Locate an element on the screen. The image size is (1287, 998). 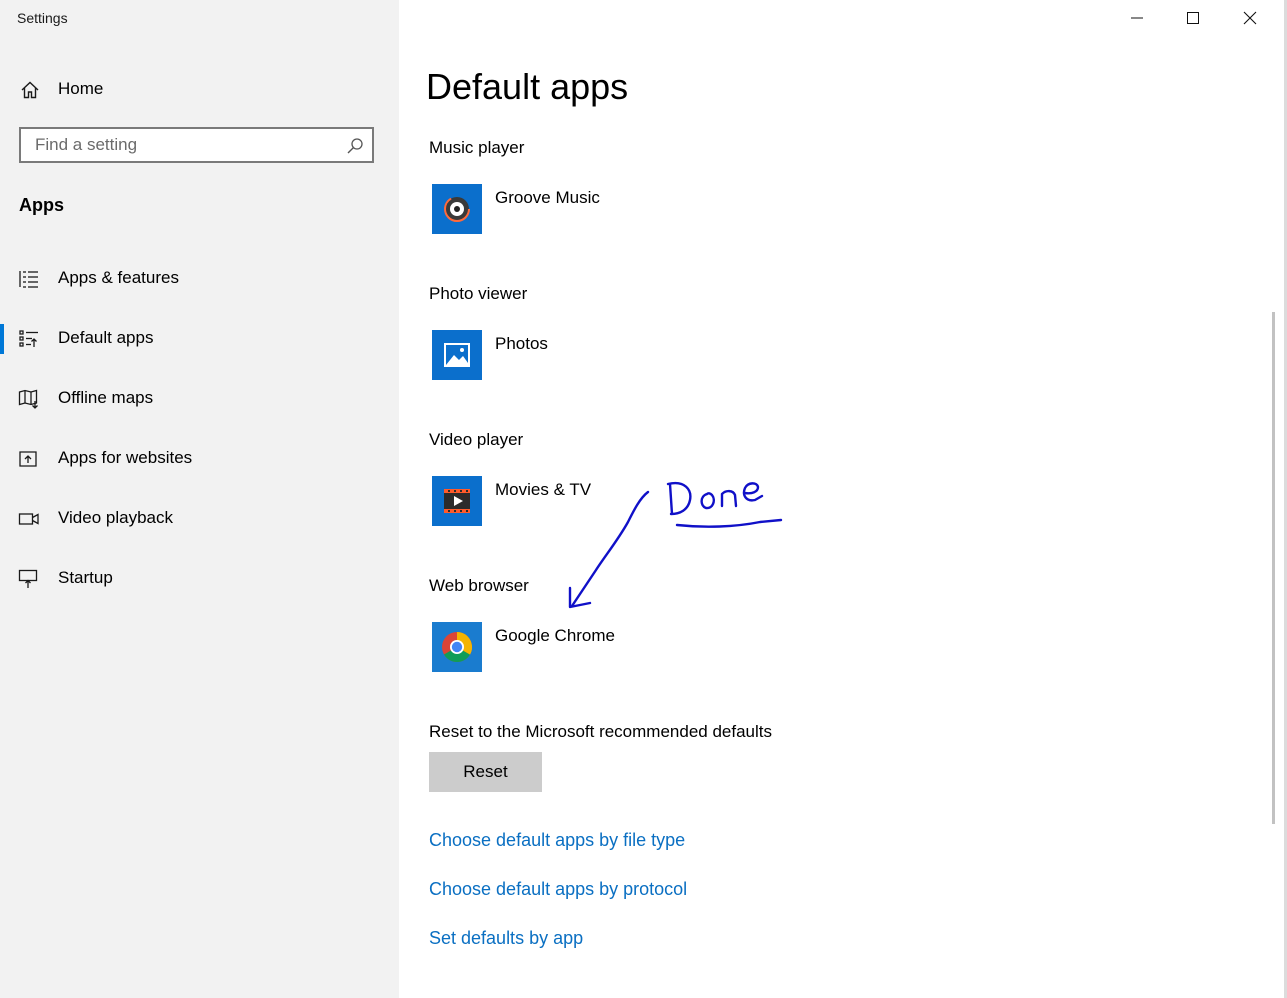
page-title: Default apps is located at coordinates (527, 86).